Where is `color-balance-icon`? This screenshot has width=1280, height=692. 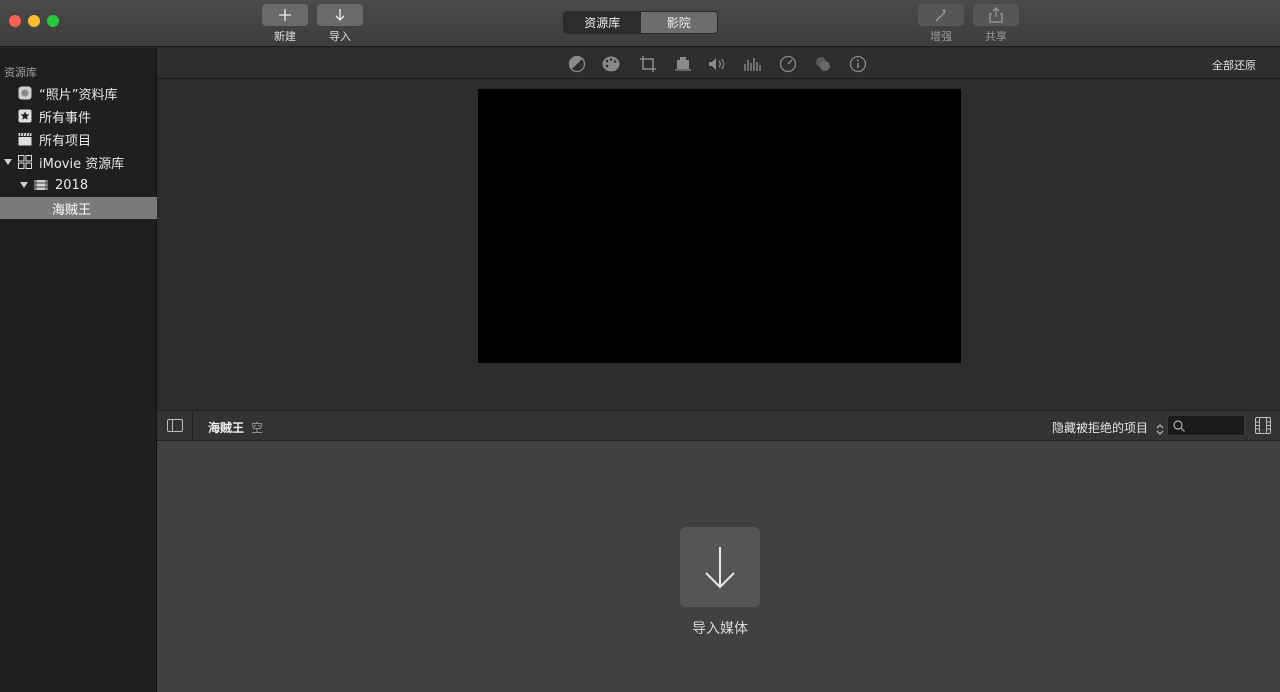
color-balance-icon is located at coordinates (577, 64).